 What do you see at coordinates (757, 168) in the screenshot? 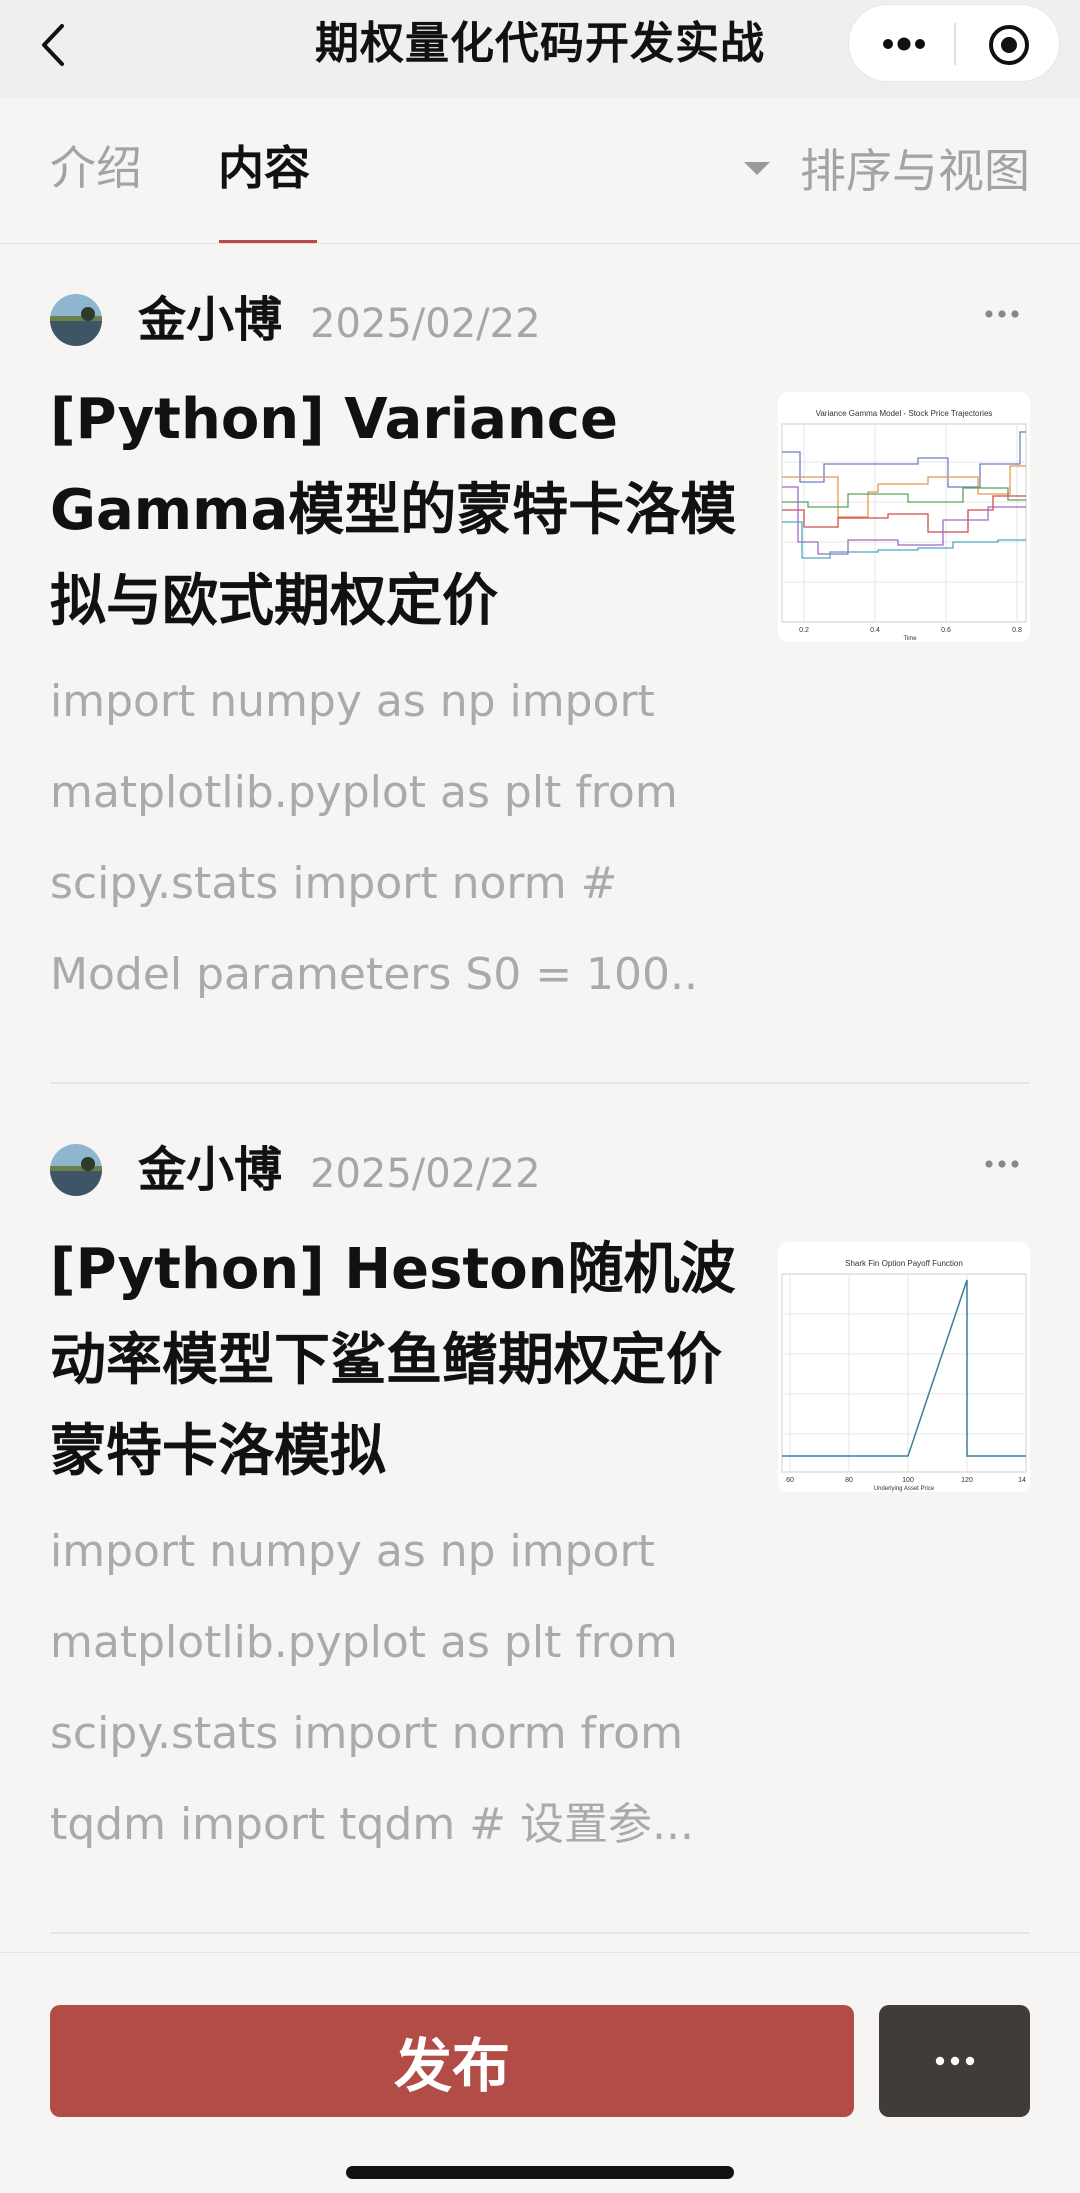
I see `caret-down-icon` at bounding box center [757, 168].